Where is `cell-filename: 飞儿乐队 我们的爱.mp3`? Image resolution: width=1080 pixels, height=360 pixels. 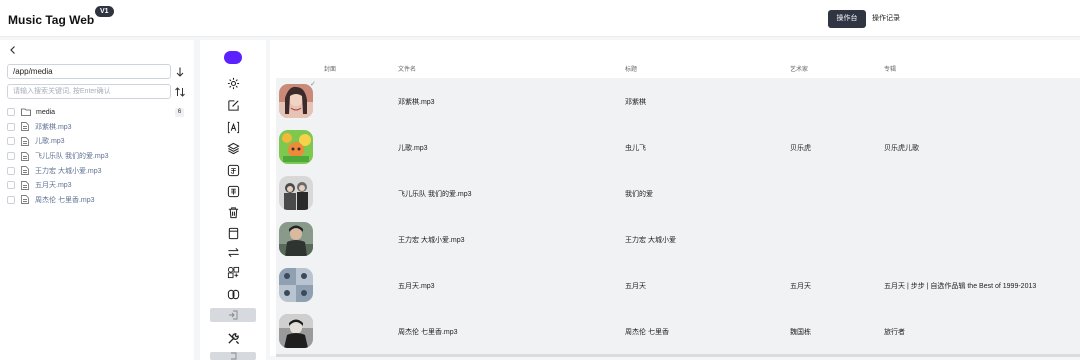
cell-filename: 飞儿乐队 我们的爱.mp3 is located at coordinates (435, 194).